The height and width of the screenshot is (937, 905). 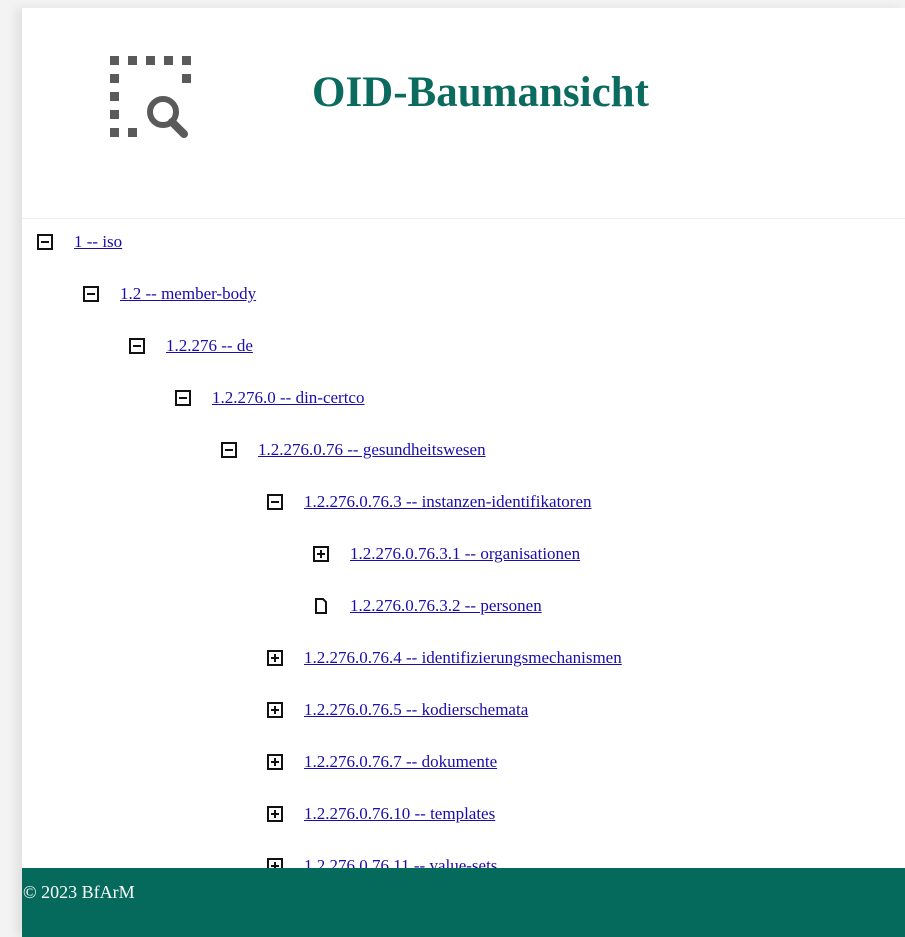 I want to click on tree-node: 1.2.276 -- de, so click(x=191, y=346).